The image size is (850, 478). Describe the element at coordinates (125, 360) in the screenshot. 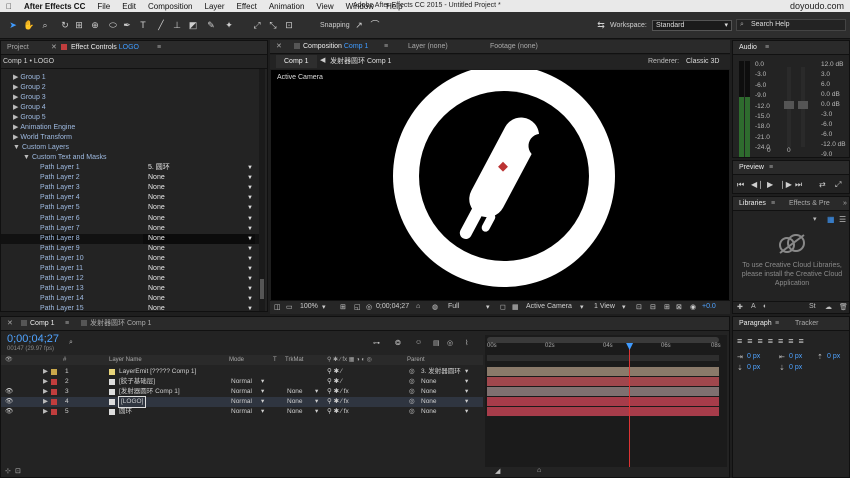

I see `col-layer-name: Layer Name` at that location.